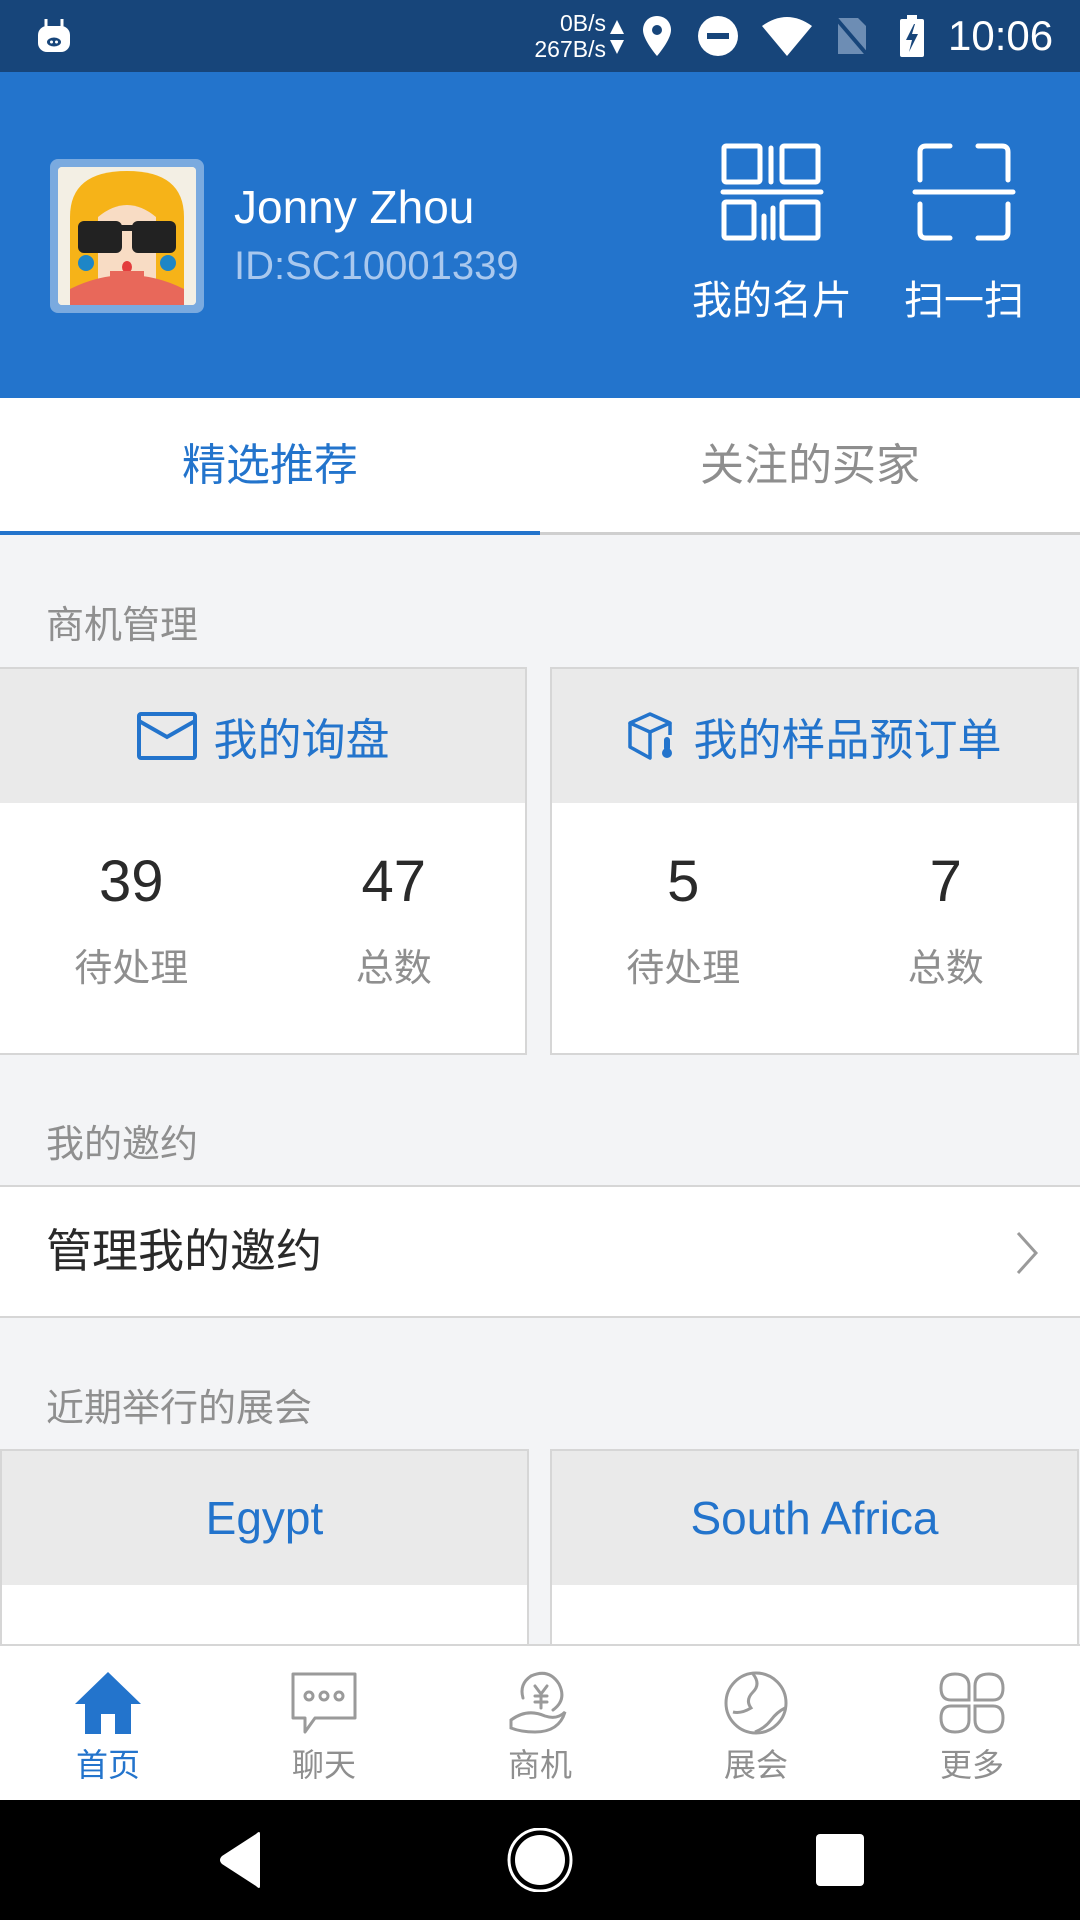  Describe the element at coordinates (540, 1251) in the screenshot. I see `manage-invitations-row: 管理我的邀约` at that location.